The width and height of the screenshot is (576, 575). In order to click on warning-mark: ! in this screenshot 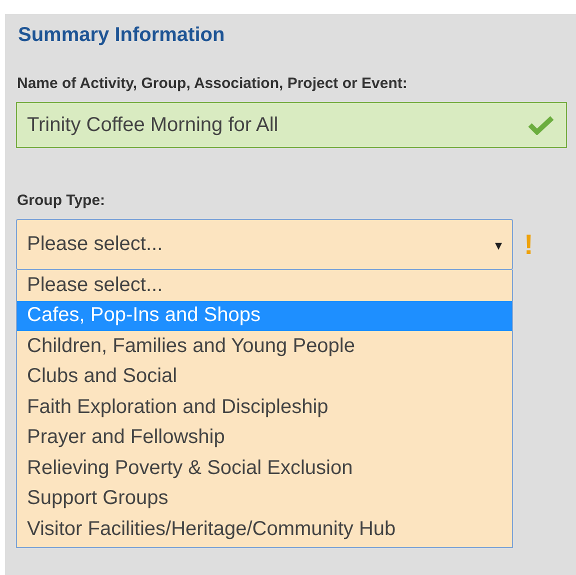, I will do `click(529, 244)`.